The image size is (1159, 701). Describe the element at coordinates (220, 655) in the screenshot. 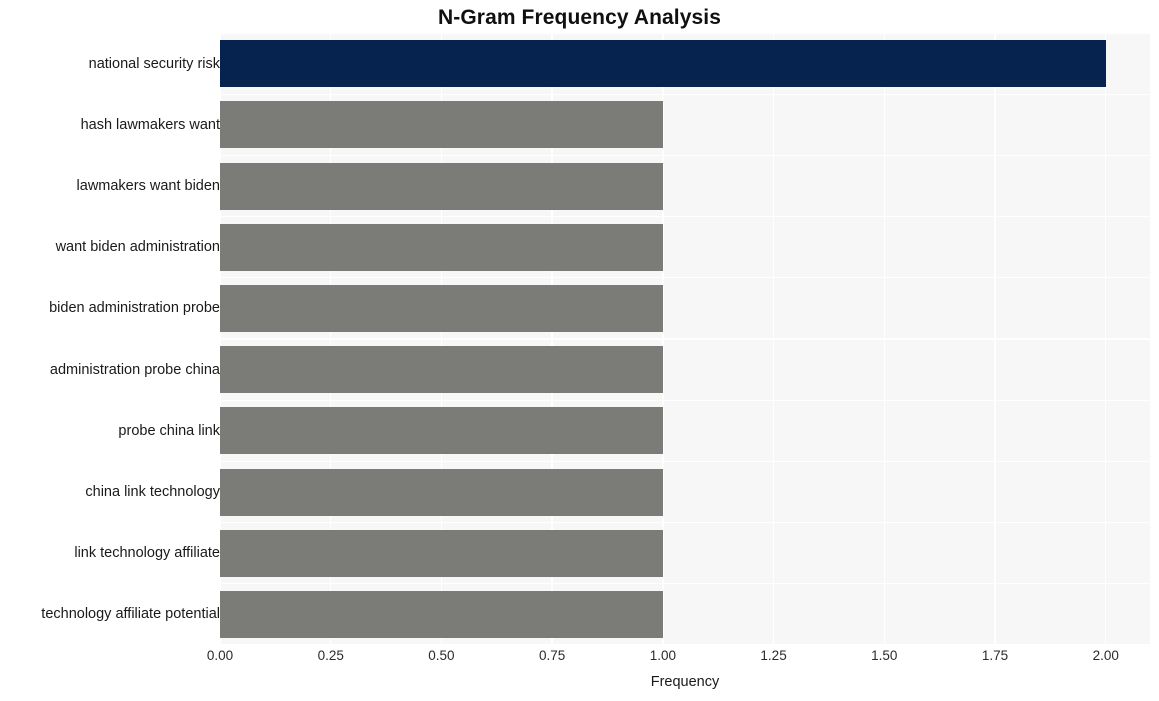

I see `x-axis-tick-label: 0.00` at that location.